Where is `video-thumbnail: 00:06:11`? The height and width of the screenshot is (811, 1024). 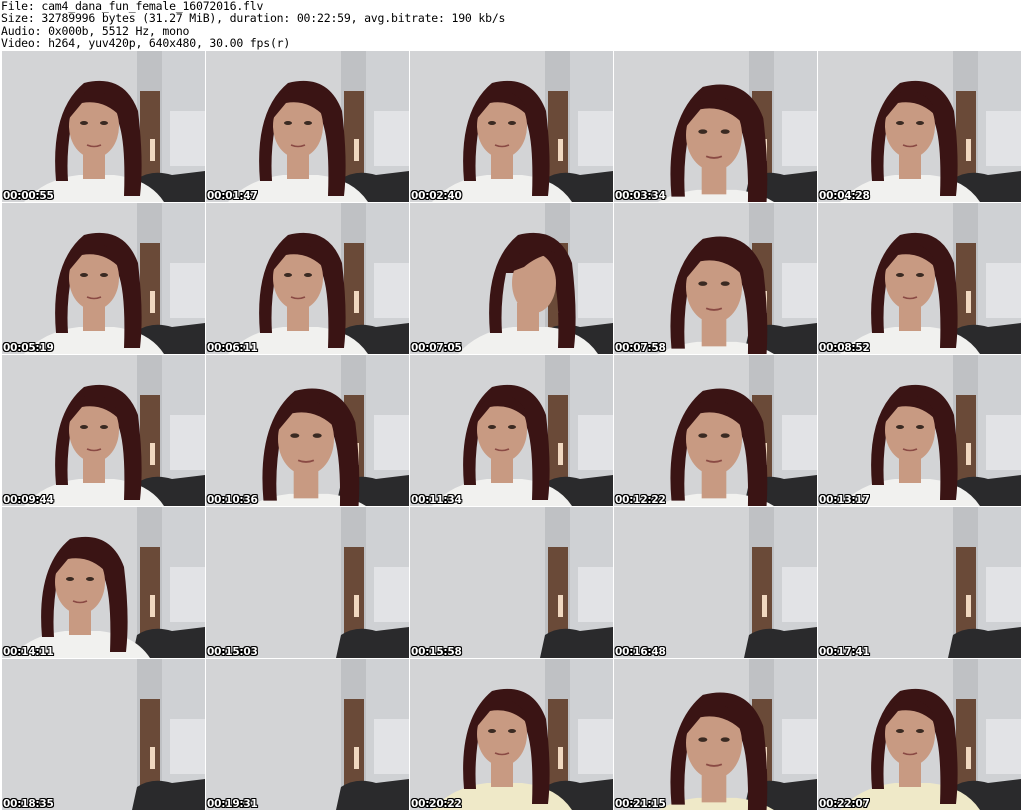
video-thumbnail: 00:06:11 is located at coordinates (307, 278).